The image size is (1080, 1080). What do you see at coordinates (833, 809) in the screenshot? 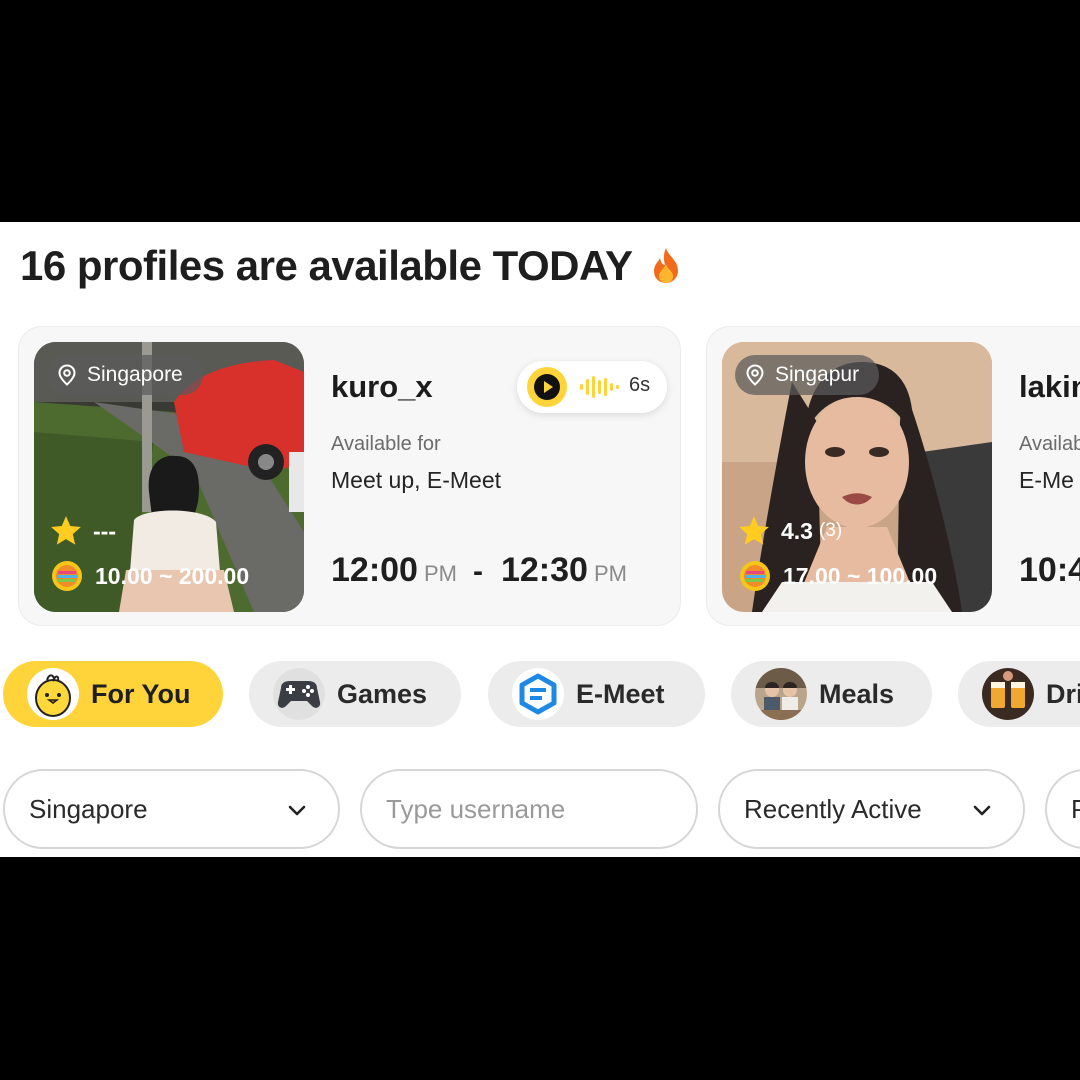
I see `sort-dropdown-value: Recently Active` at bounding box center [833, 809].